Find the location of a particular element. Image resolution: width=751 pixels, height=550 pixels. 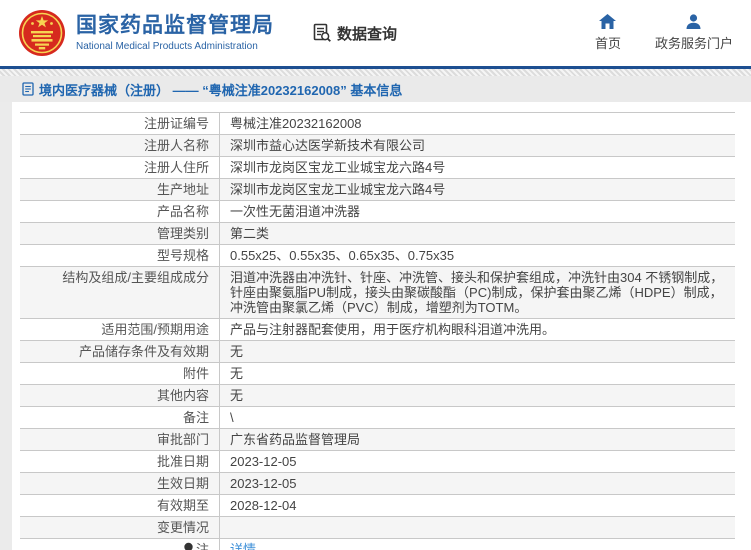

table-row-note: 注 详情 is located at coordinates (377, 544).